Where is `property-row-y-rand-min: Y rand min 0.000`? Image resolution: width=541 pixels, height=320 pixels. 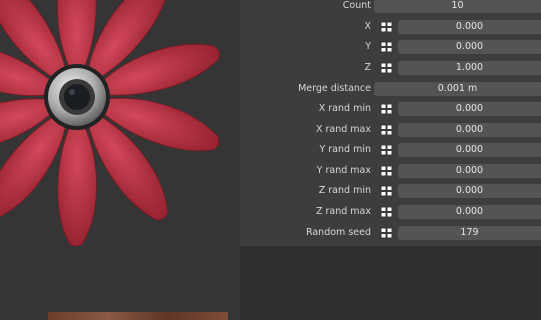 property-row-y-rand-min: Y rand min 0.000 is located at coordinates (390, 149).